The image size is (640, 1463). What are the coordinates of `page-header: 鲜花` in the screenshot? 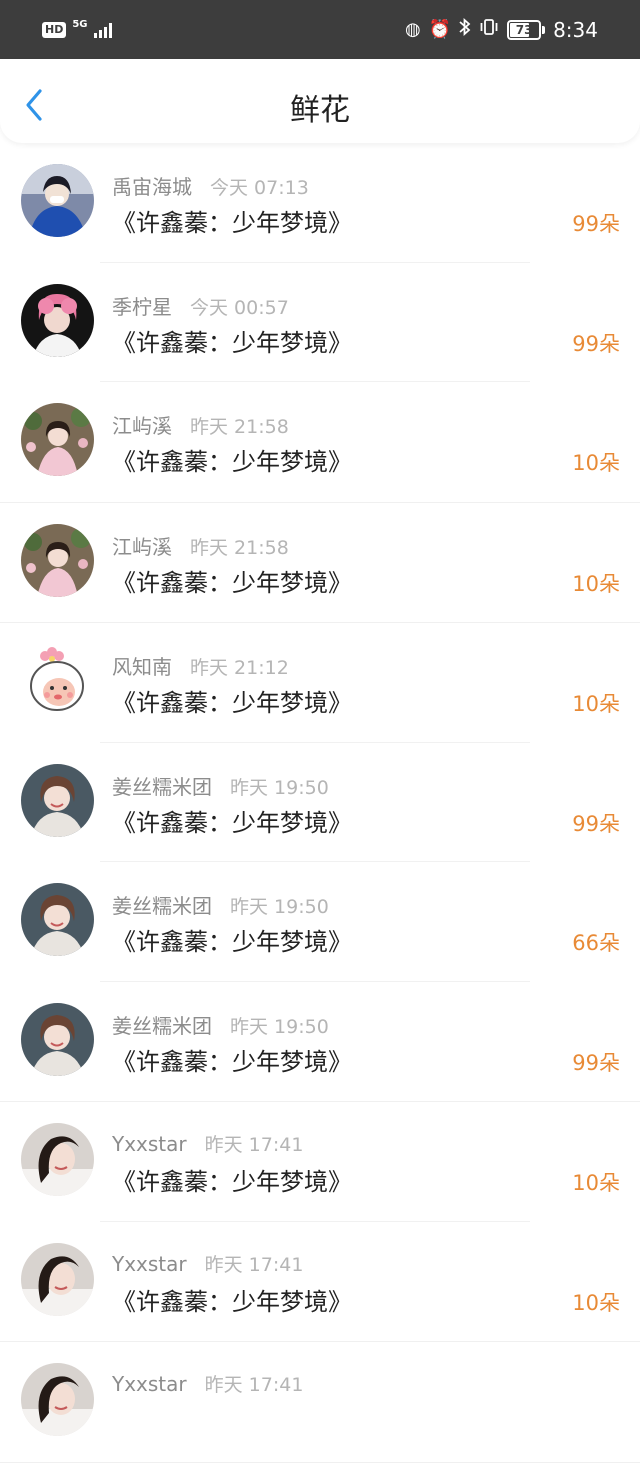 It's located at (320, 101).